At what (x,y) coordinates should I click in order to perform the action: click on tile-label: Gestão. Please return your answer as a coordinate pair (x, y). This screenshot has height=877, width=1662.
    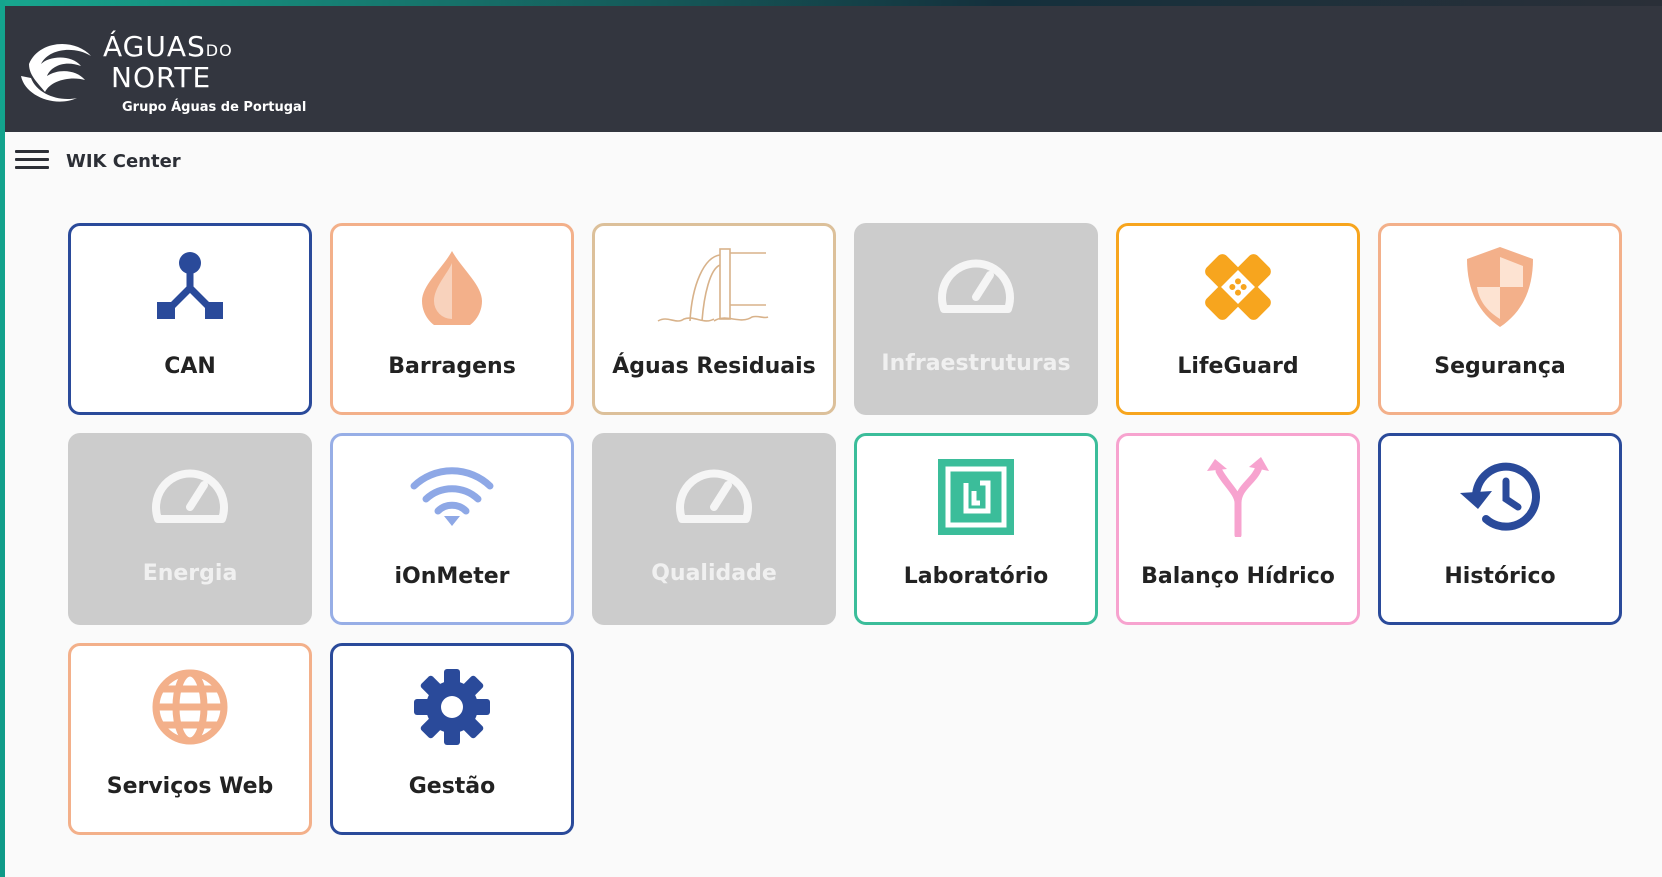
    Looking at the image, I should click on (452, 786).